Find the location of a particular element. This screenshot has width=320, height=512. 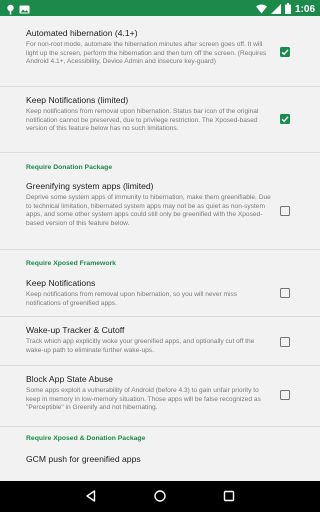

category-header: Require Donation Package is located at coordinates (69, 167).